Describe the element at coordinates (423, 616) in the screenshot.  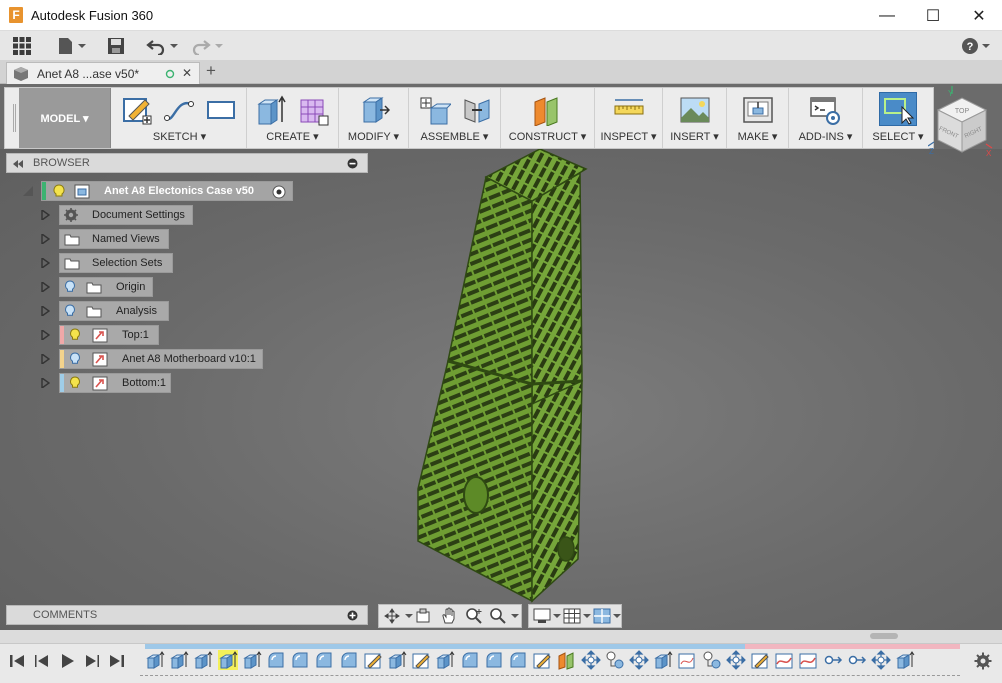
I see `look-at-icon` at that location.